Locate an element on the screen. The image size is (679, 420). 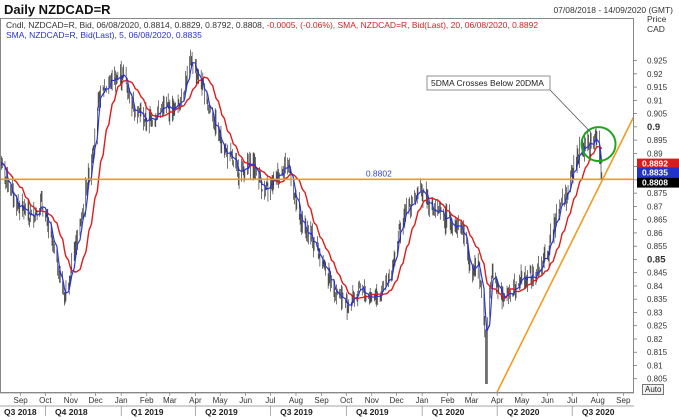
y-tick-label: 0.82 is located at coordinates (655, 339).